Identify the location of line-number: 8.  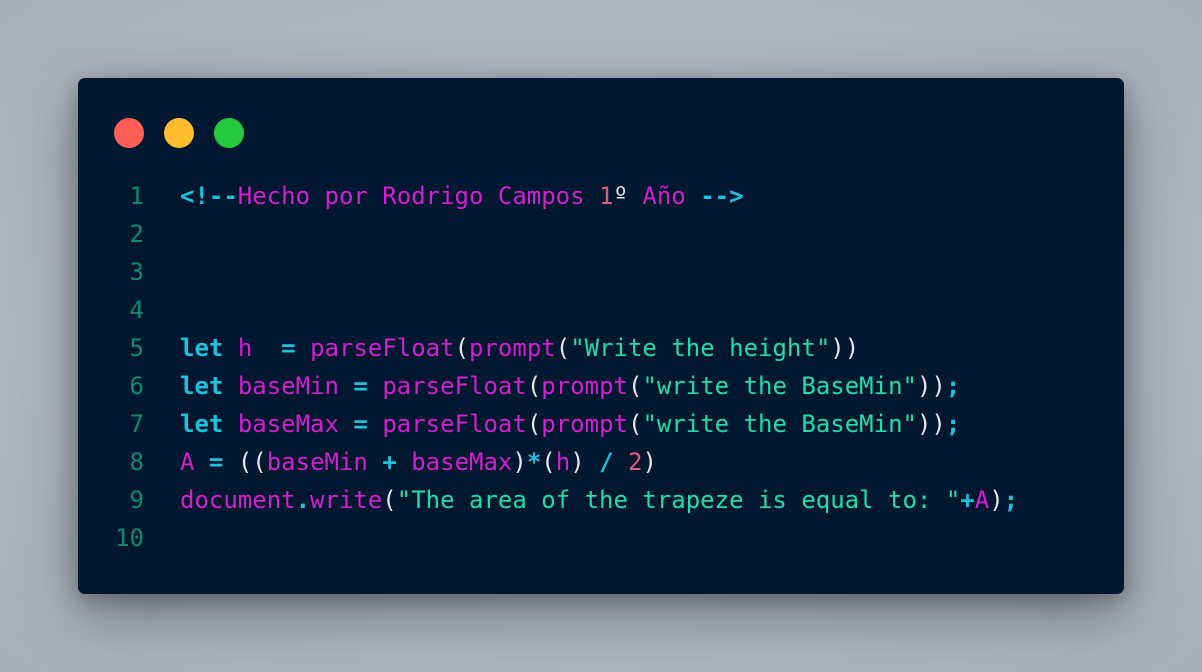
(136, 462).